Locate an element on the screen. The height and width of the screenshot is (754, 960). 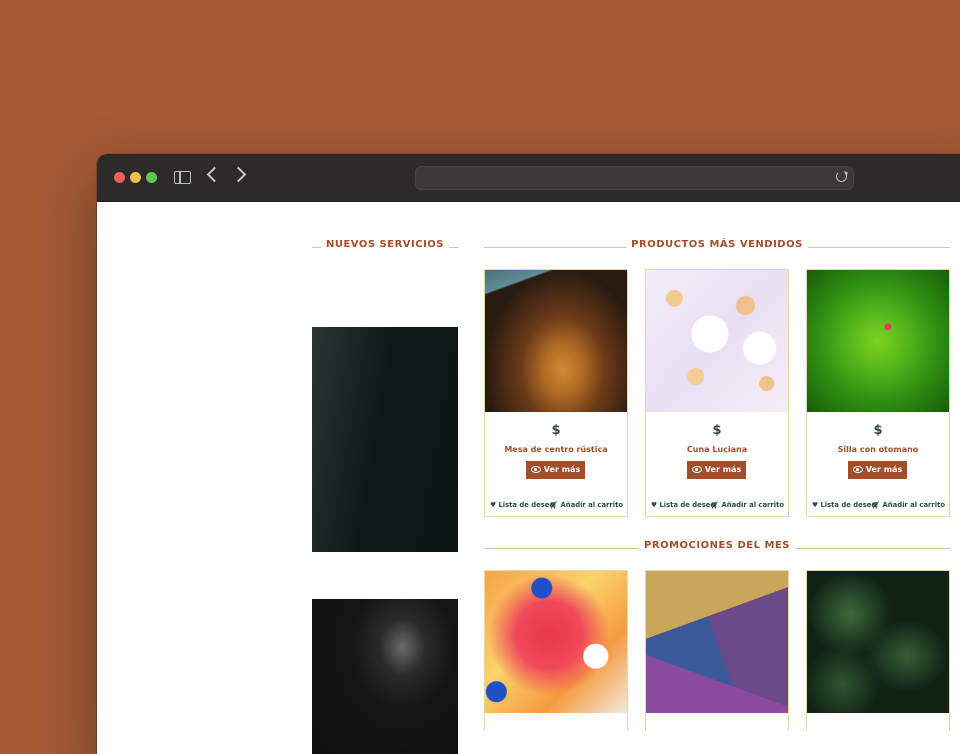
product-name: Mesa de centro rústica is located at coordinates (556, 449).